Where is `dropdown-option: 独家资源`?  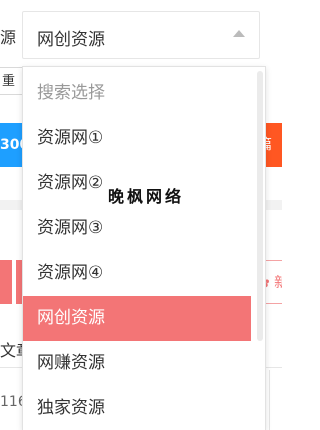 dropdown-option: 独家资源 is located at coordinates (137, 408).